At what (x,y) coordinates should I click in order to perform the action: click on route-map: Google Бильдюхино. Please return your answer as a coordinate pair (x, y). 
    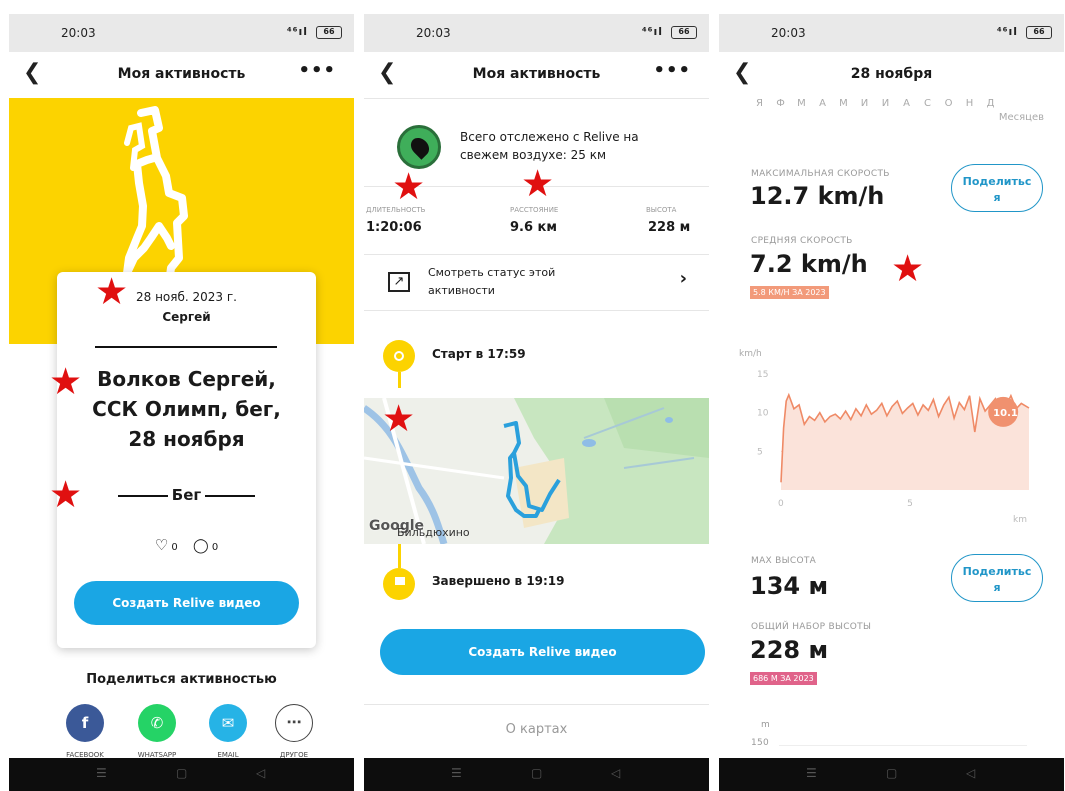
    Looking at the image, I should click on (536, 471).